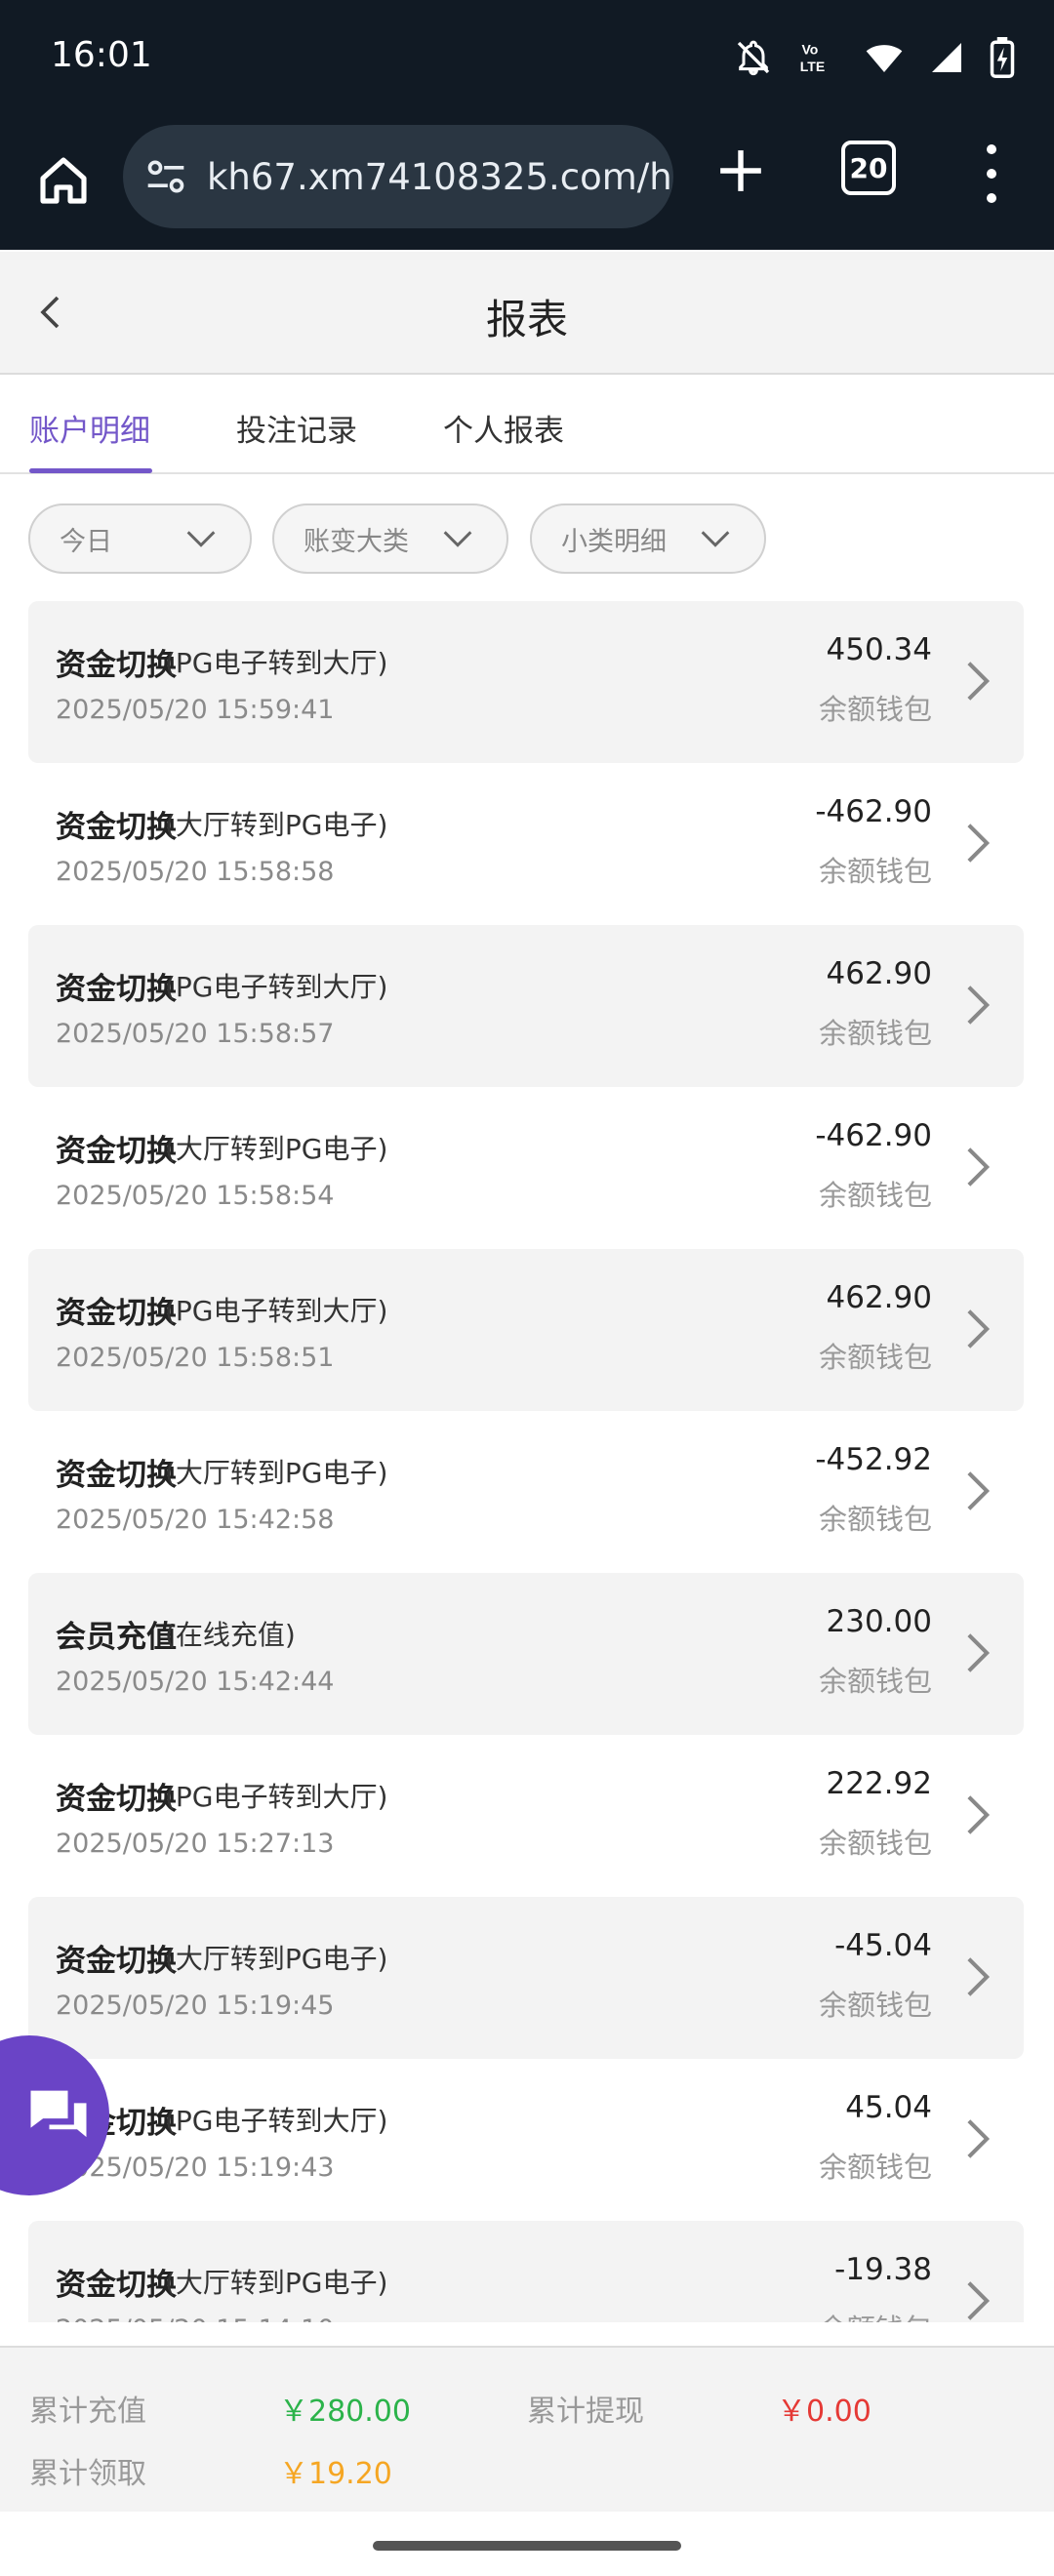 The height and width of the screenshot is (2576, 1054). I want to click on signal-icon, so click(947, 57).